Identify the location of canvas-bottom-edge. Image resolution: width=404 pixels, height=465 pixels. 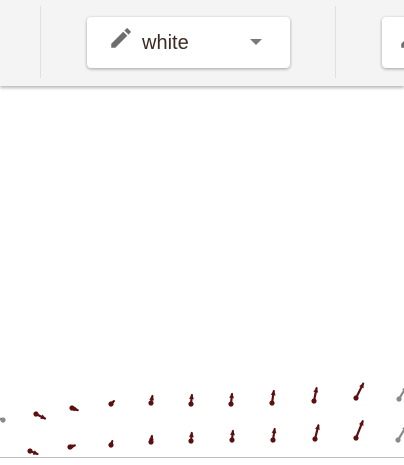
(202, 457).